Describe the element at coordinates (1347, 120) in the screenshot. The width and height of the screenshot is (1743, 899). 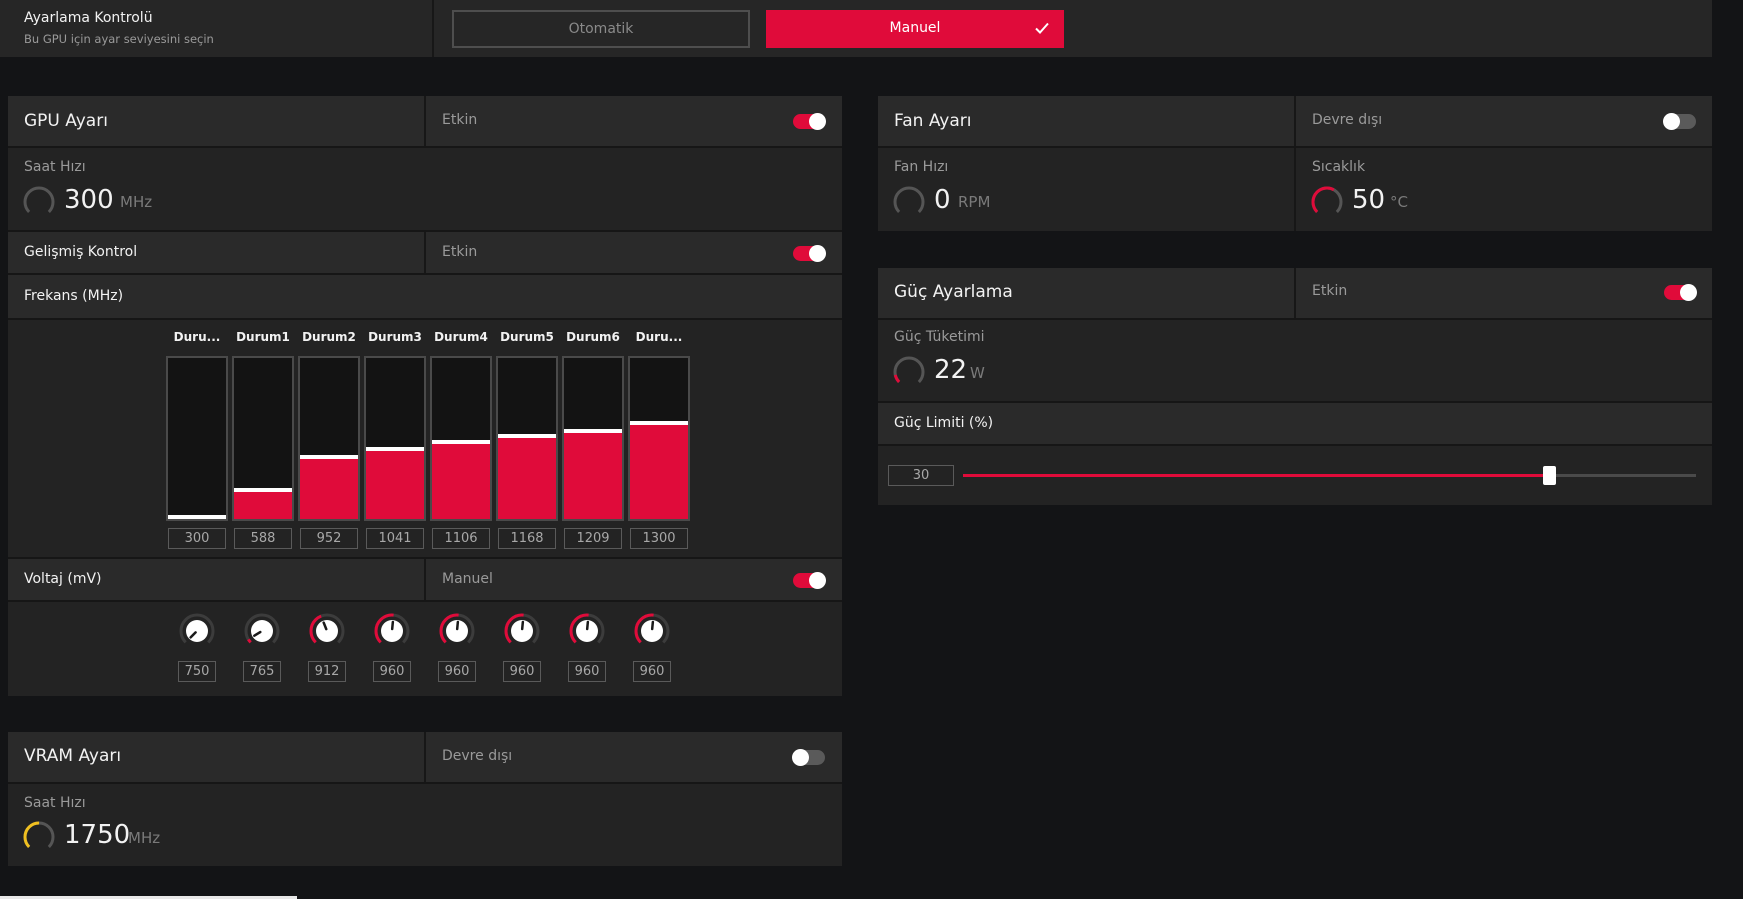
I see `fan-status: Devre dışı` at that location.